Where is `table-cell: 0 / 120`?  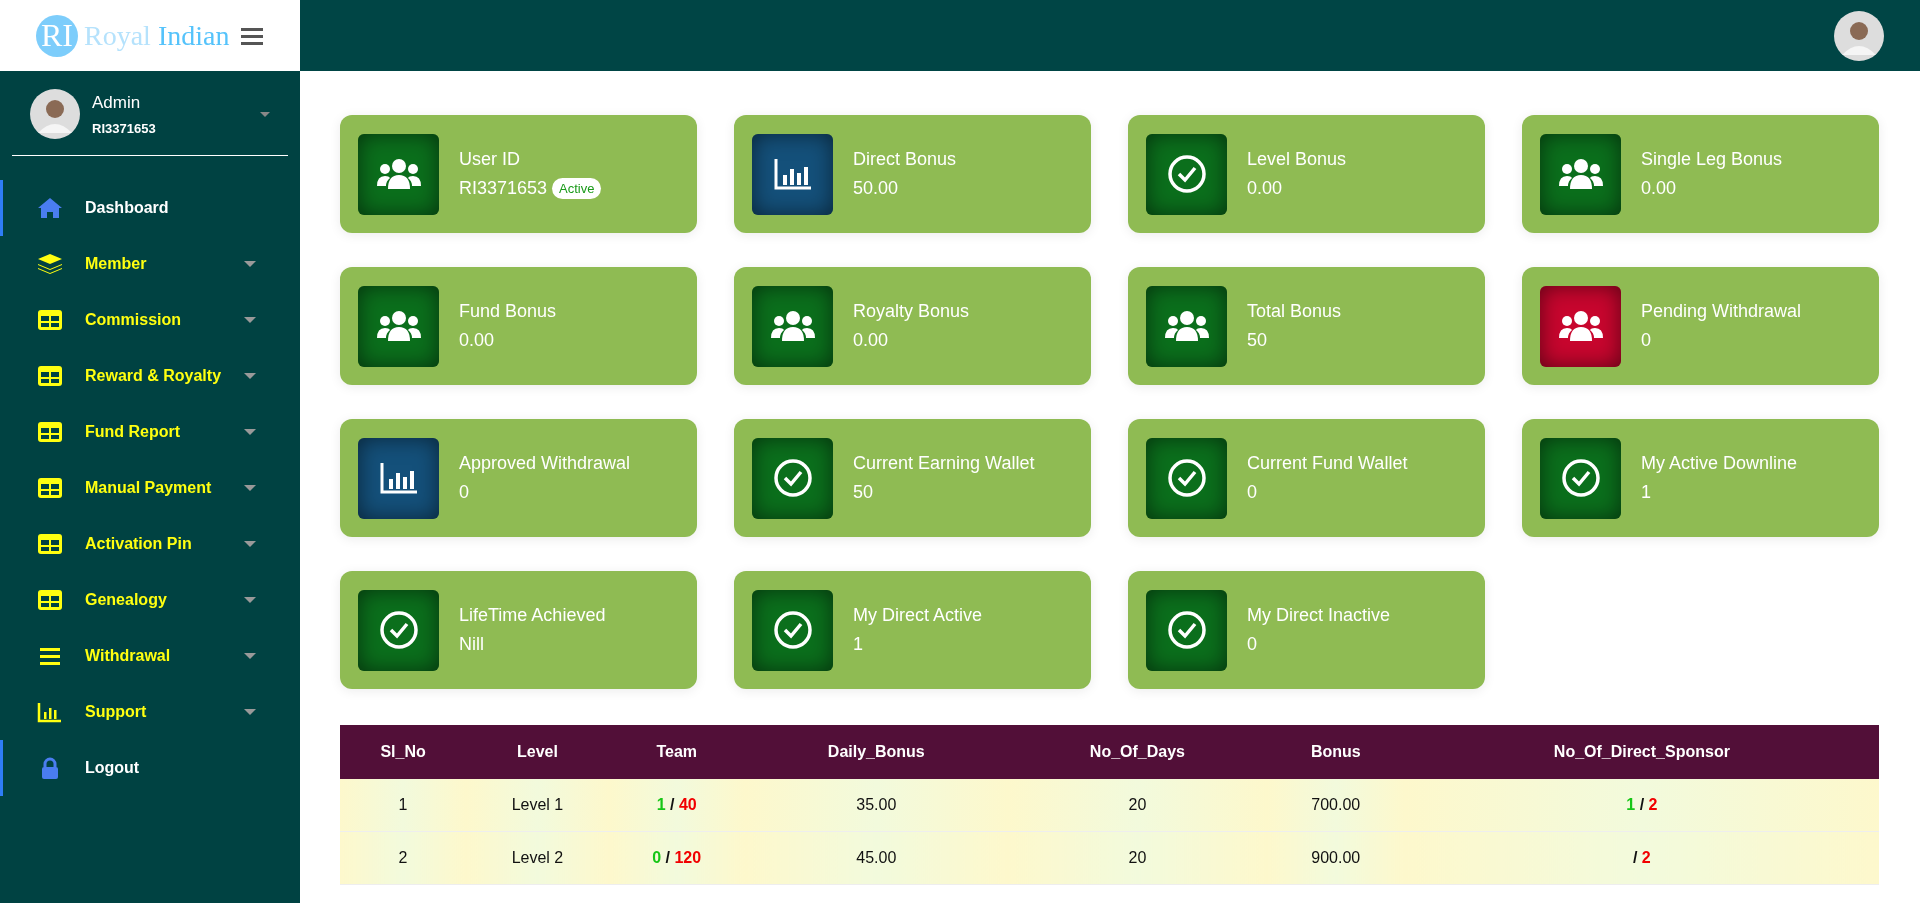 table-cell: 0 / 120 is located at coordinates (676, 858).